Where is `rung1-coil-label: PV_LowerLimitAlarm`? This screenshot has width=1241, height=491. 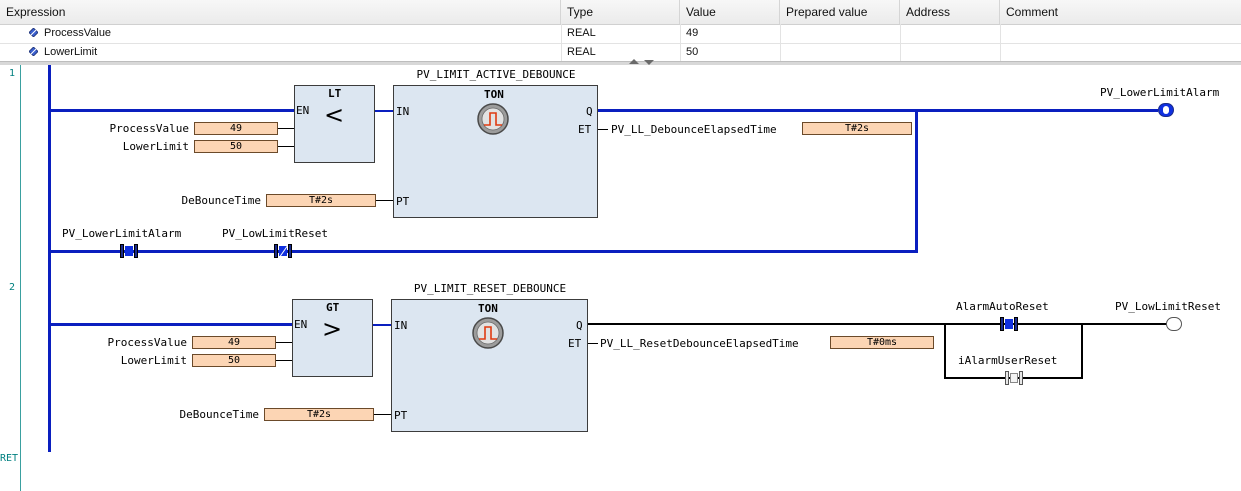 rung1-coil-label: PV_LowerLimitAlarm is located at coordinates (1160, 92).